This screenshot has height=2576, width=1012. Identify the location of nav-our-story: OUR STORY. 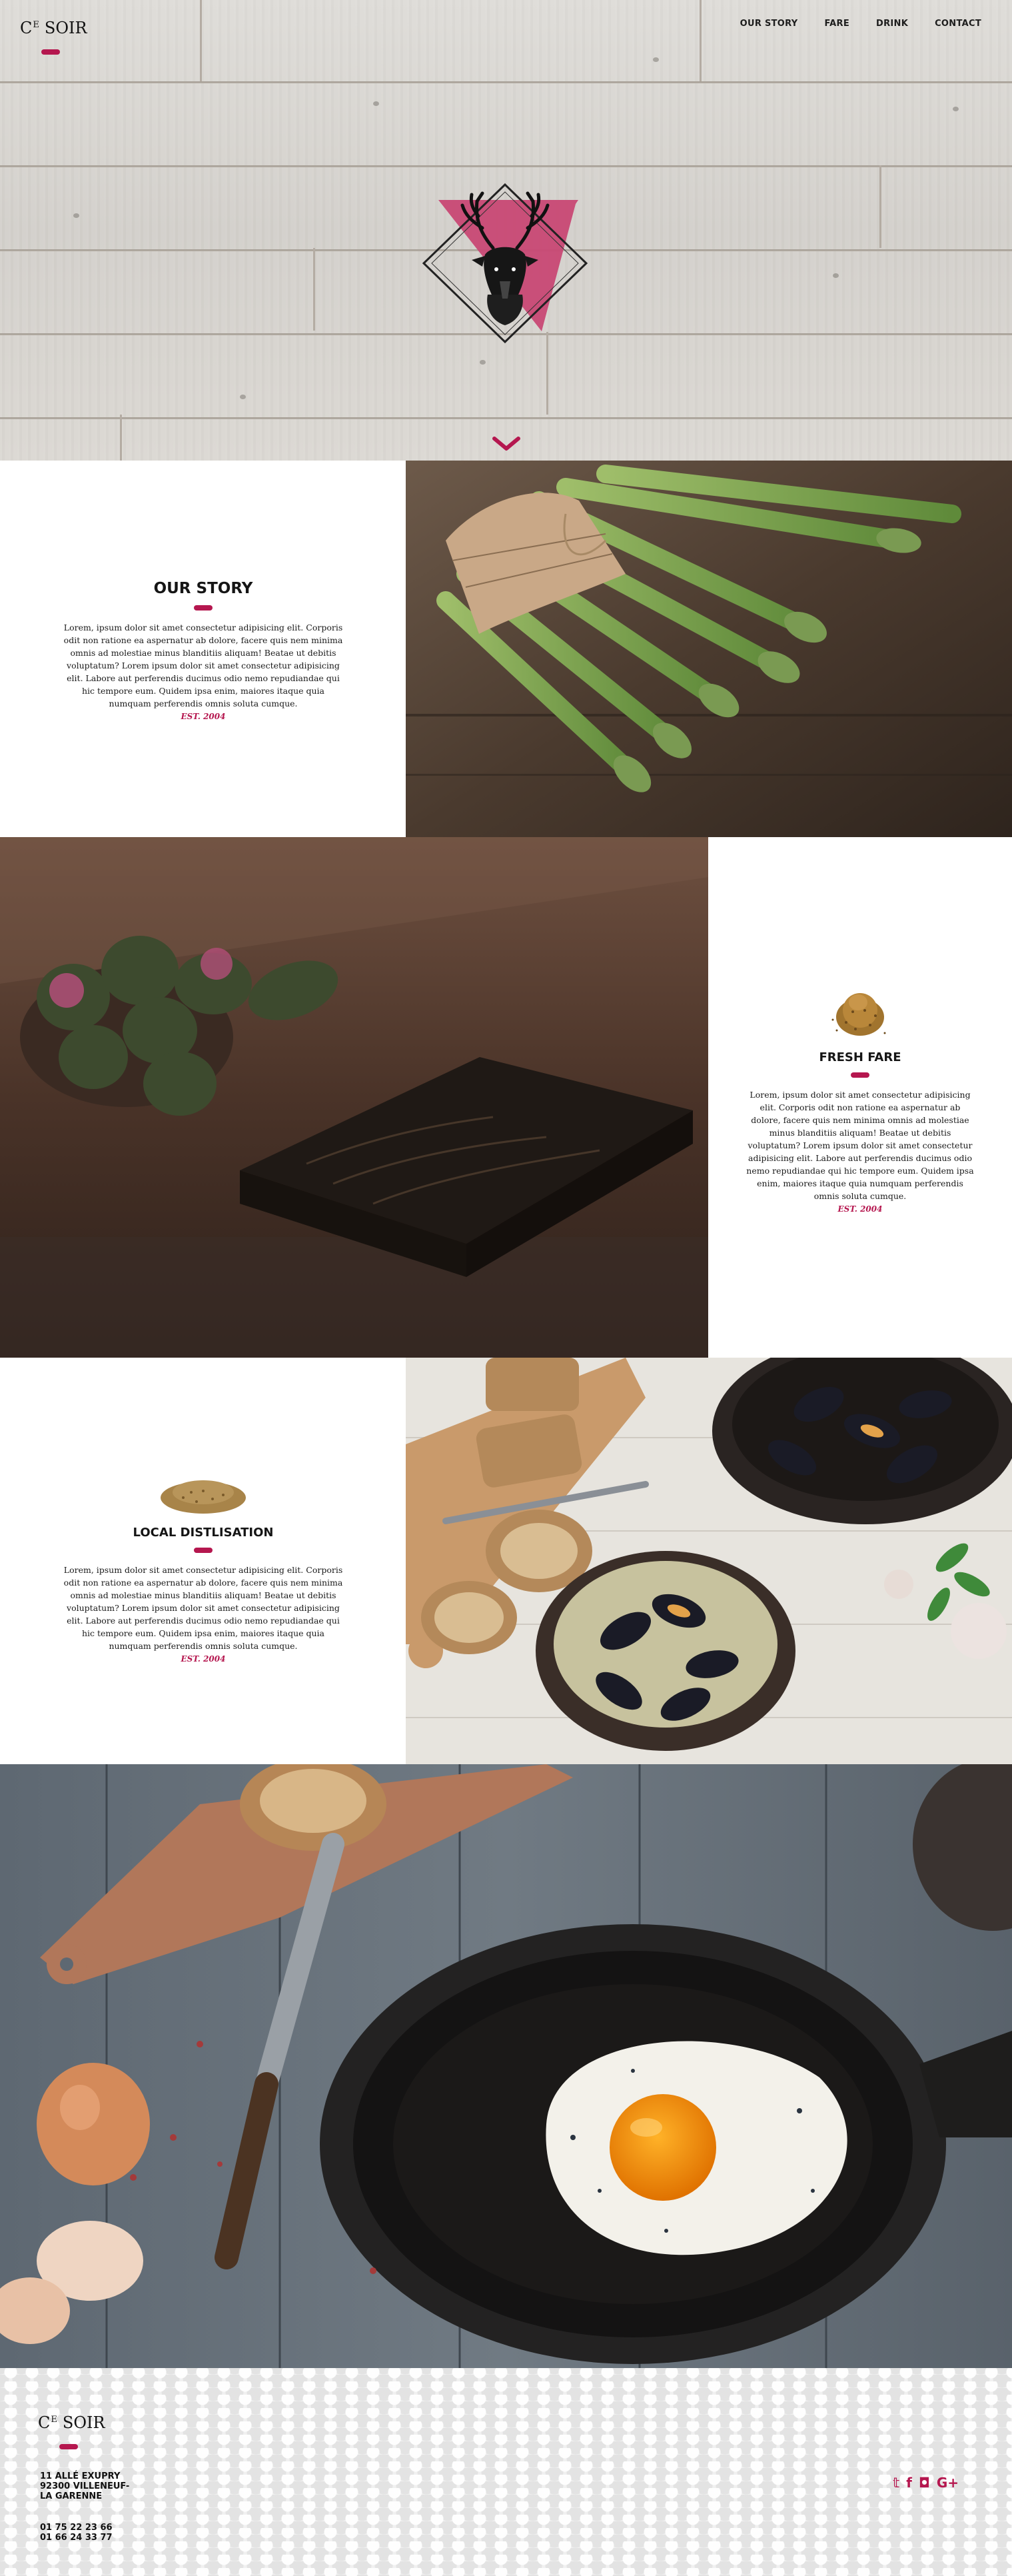
(769, 24).